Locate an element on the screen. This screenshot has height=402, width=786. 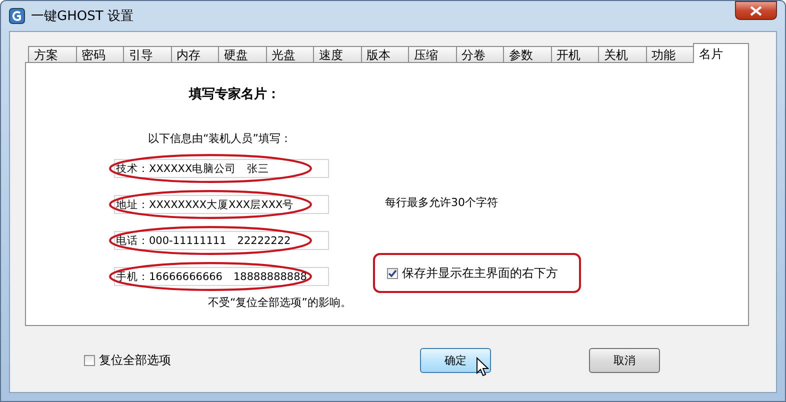
cursor-icon is located at coordinates (482, 367).